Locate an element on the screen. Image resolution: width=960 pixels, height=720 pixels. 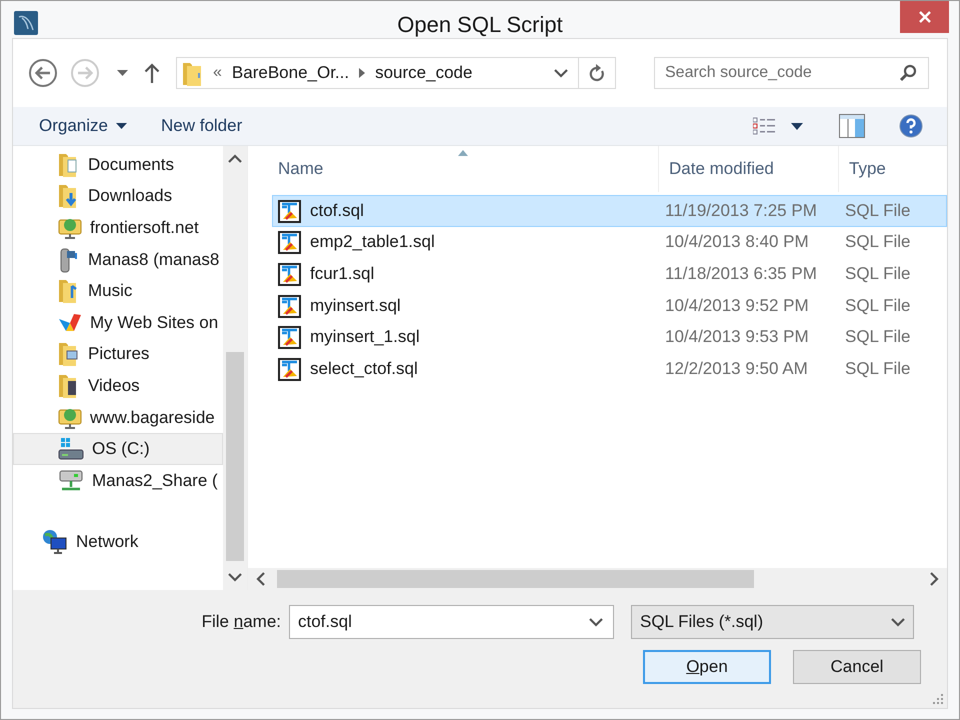
network-drive-icon is located at coordinates (71, 480).